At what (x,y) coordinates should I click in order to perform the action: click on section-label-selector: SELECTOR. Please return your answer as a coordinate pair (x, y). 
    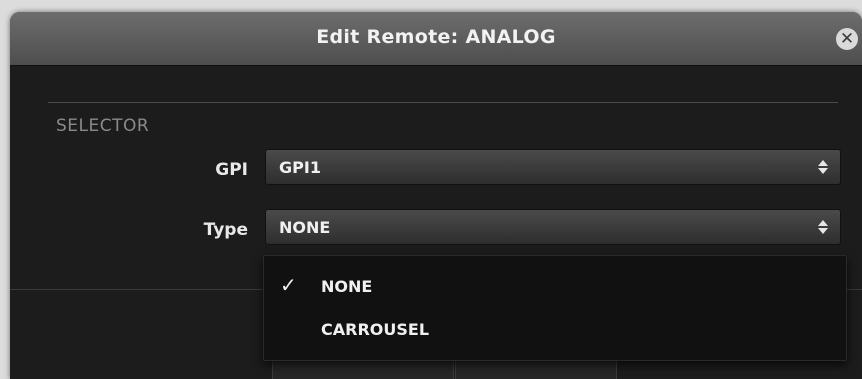
    Looking at the image, I should click on (103, 126).